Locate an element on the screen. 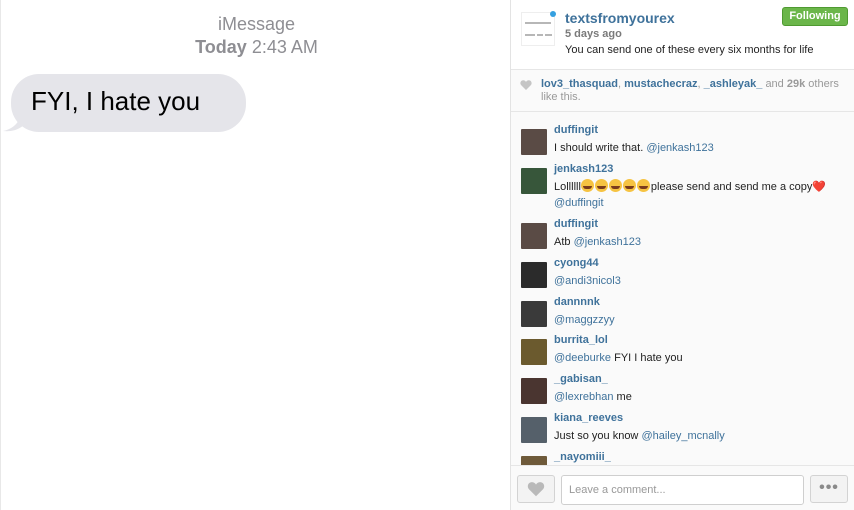  comment-text: @lexrebhan me is located at coordinates (593, 397).